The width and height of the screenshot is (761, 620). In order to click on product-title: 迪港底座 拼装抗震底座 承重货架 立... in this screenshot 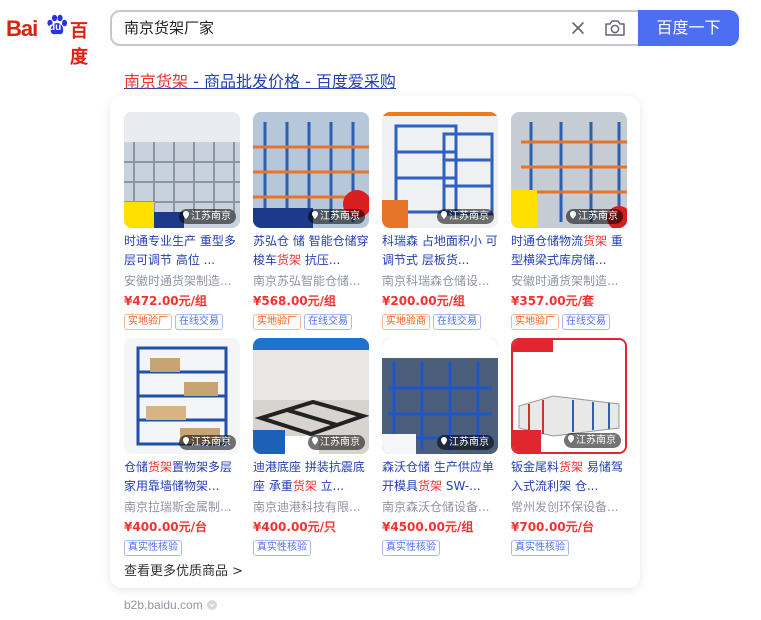, I will do `click(312, 477)`.